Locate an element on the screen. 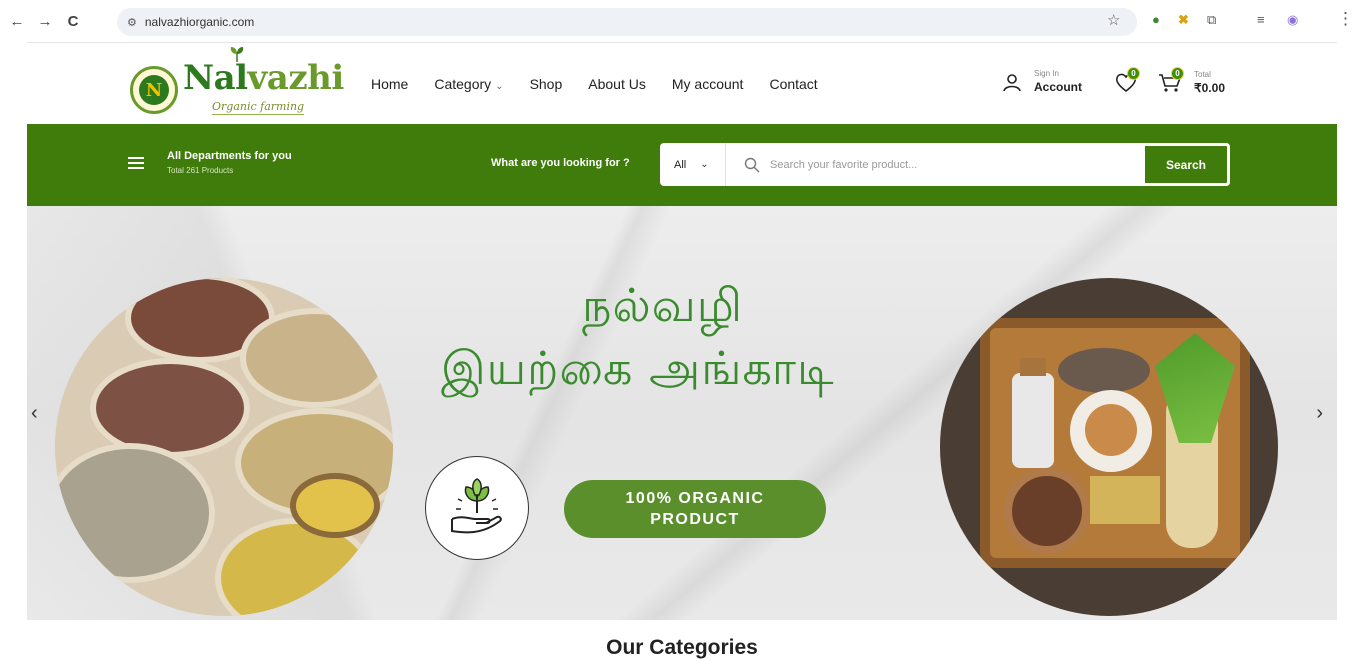 Image resolution: width=1364 pixels, height=662 pixels. nav-category: Category ⌄ is located at coordinates (468, 84).